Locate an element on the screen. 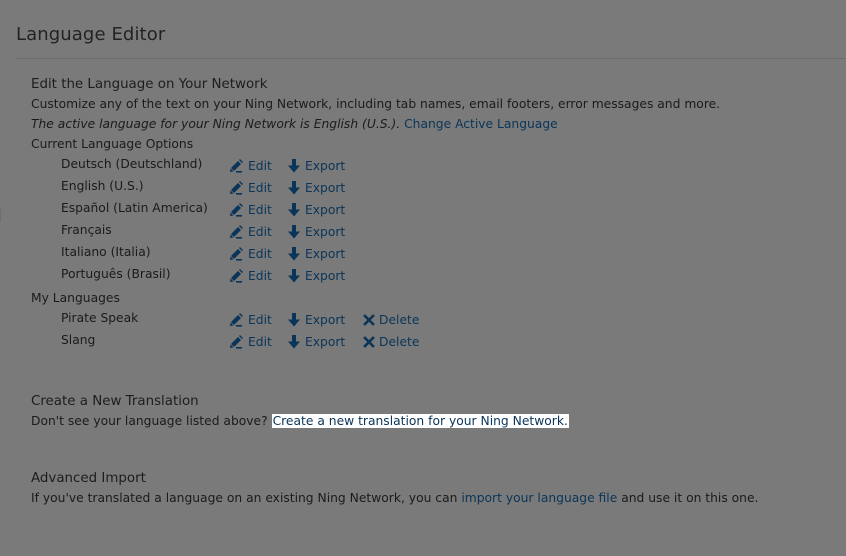 The width and height of the screenshot is (846, 556). language-row: Français Edit Export is located at coordinates (271, 233).